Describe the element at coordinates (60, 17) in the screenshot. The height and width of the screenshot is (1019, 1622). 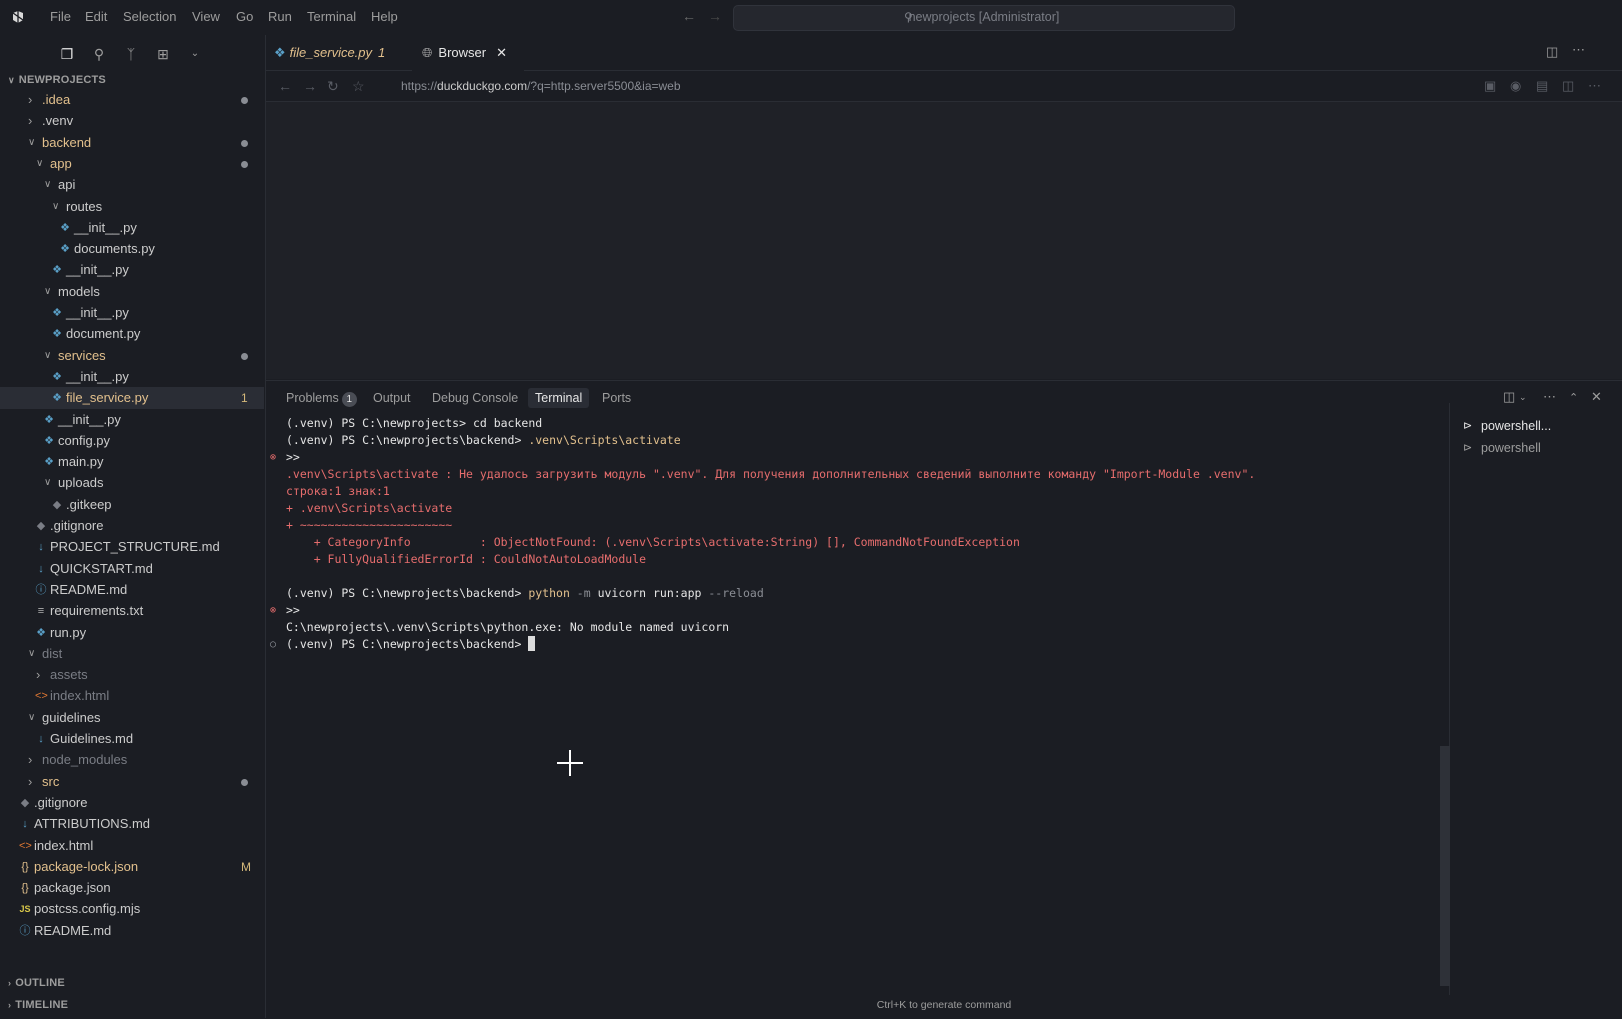
I see `menu-file: File` at that location.